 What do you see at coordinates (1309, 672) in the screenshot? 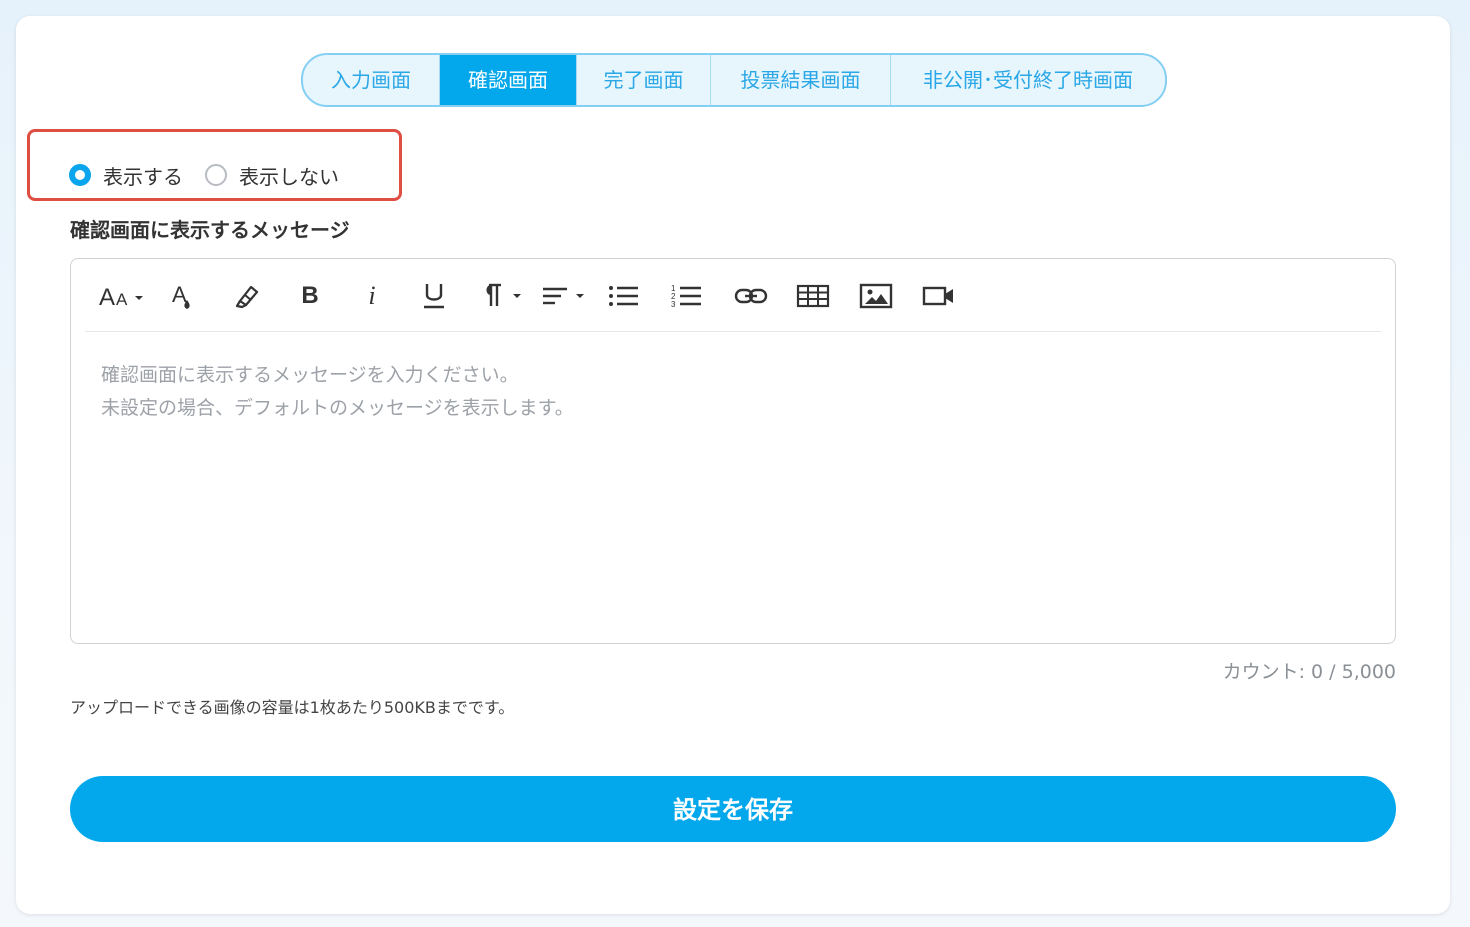
I see `character-counter: カウント: 0 / 5,000` at bounding box center [1309, 672].